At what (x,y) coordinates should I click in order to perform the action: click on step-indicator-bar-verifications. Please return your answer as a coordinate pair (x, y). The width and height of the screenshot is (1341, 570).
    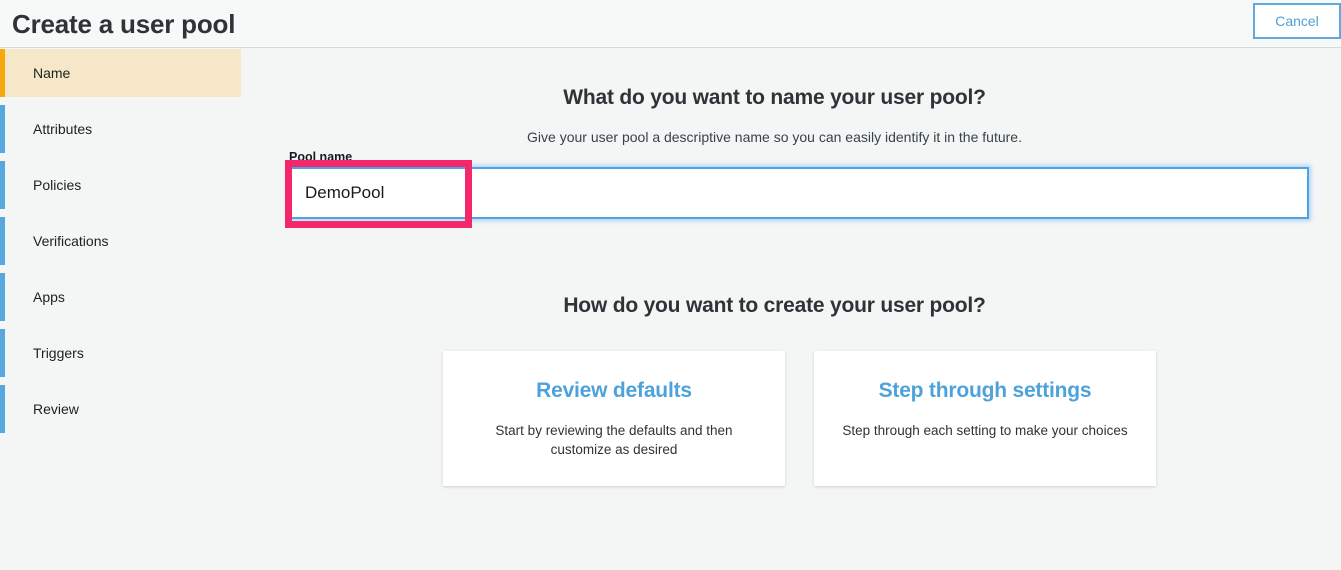
    Looking at the image, I should click on (2, 241).